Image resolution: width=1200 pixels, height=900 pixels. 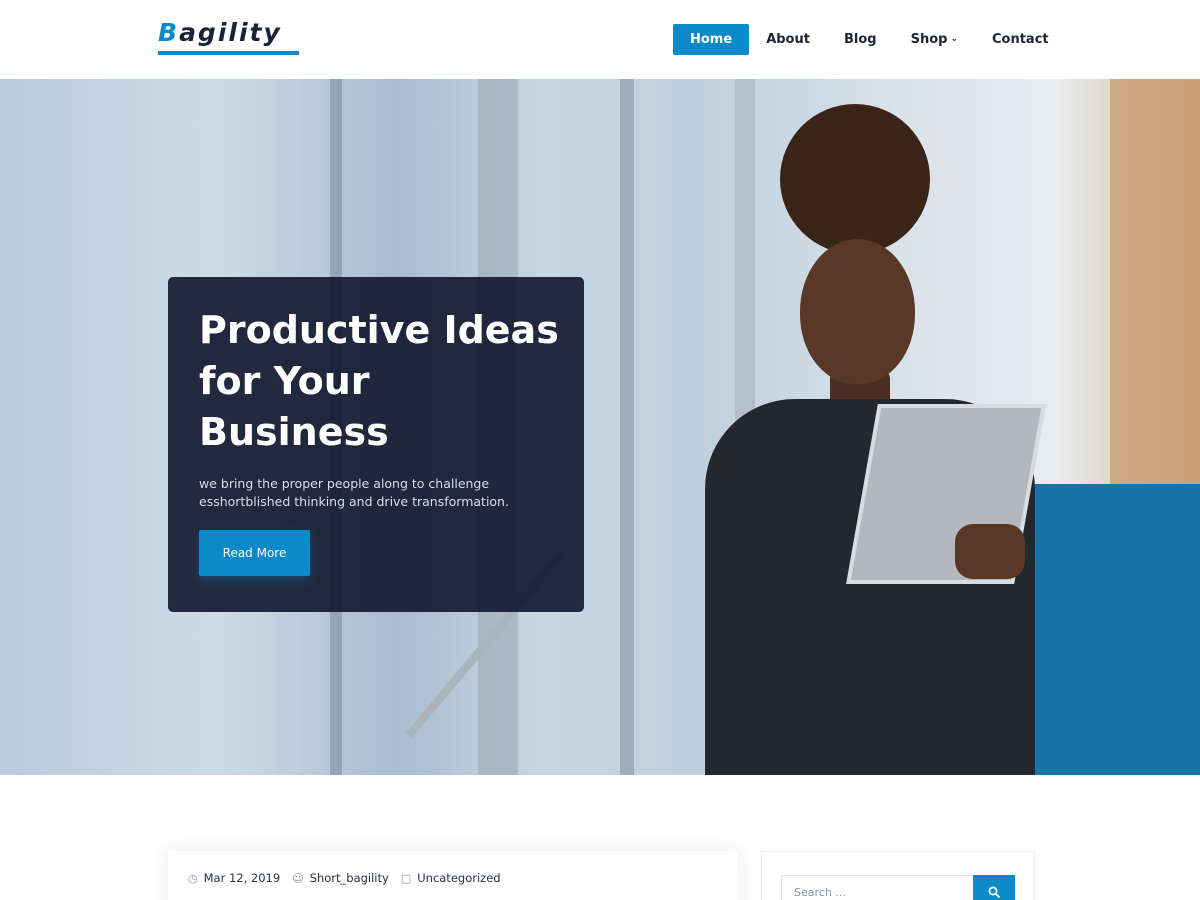 I want to click on nav-shop: Shop ⌄, so click(x=934, y=39).